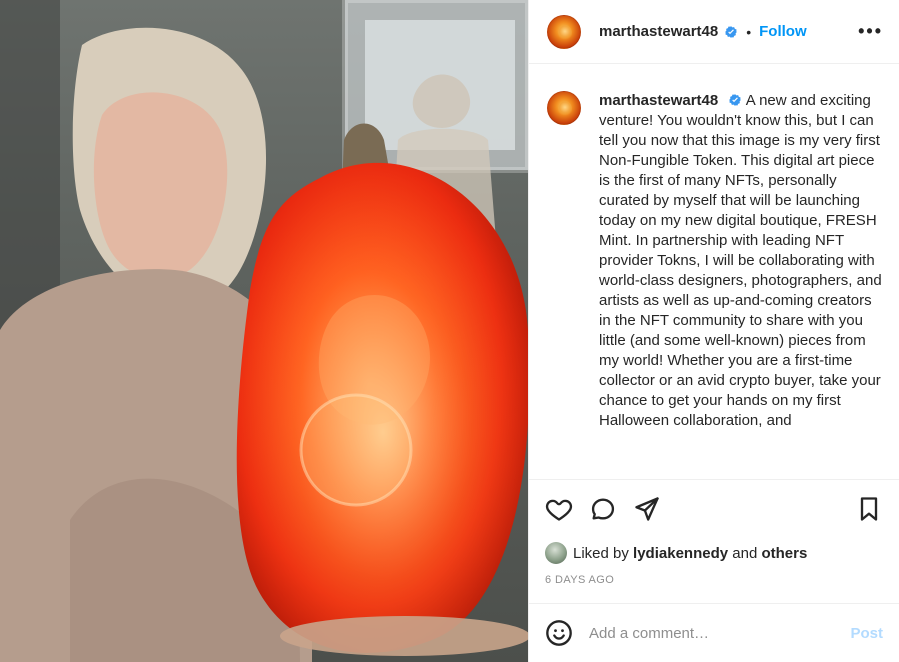 This screenshot has width=899, height=662. I want to click on liked-by-user: lydiakennedy, so click(680, 553).